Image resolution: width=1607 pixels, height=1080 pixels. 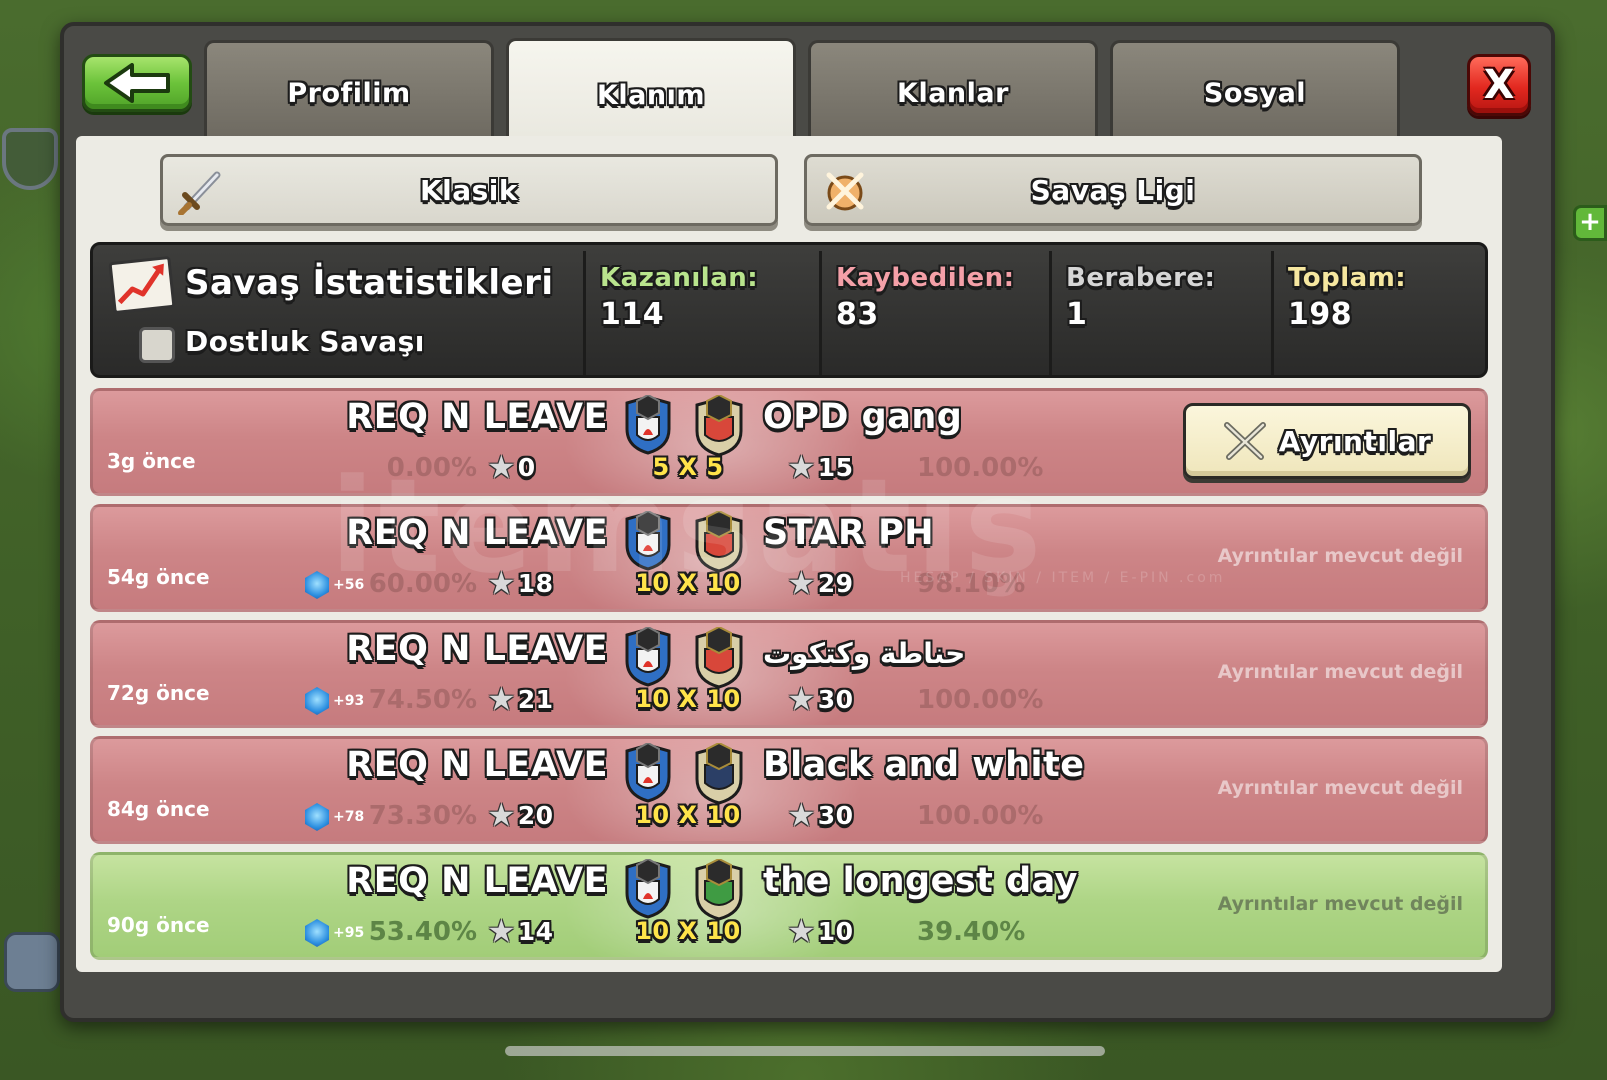 I want to click on tab-klanlar: Klanlar, so click(x=953, y=92).